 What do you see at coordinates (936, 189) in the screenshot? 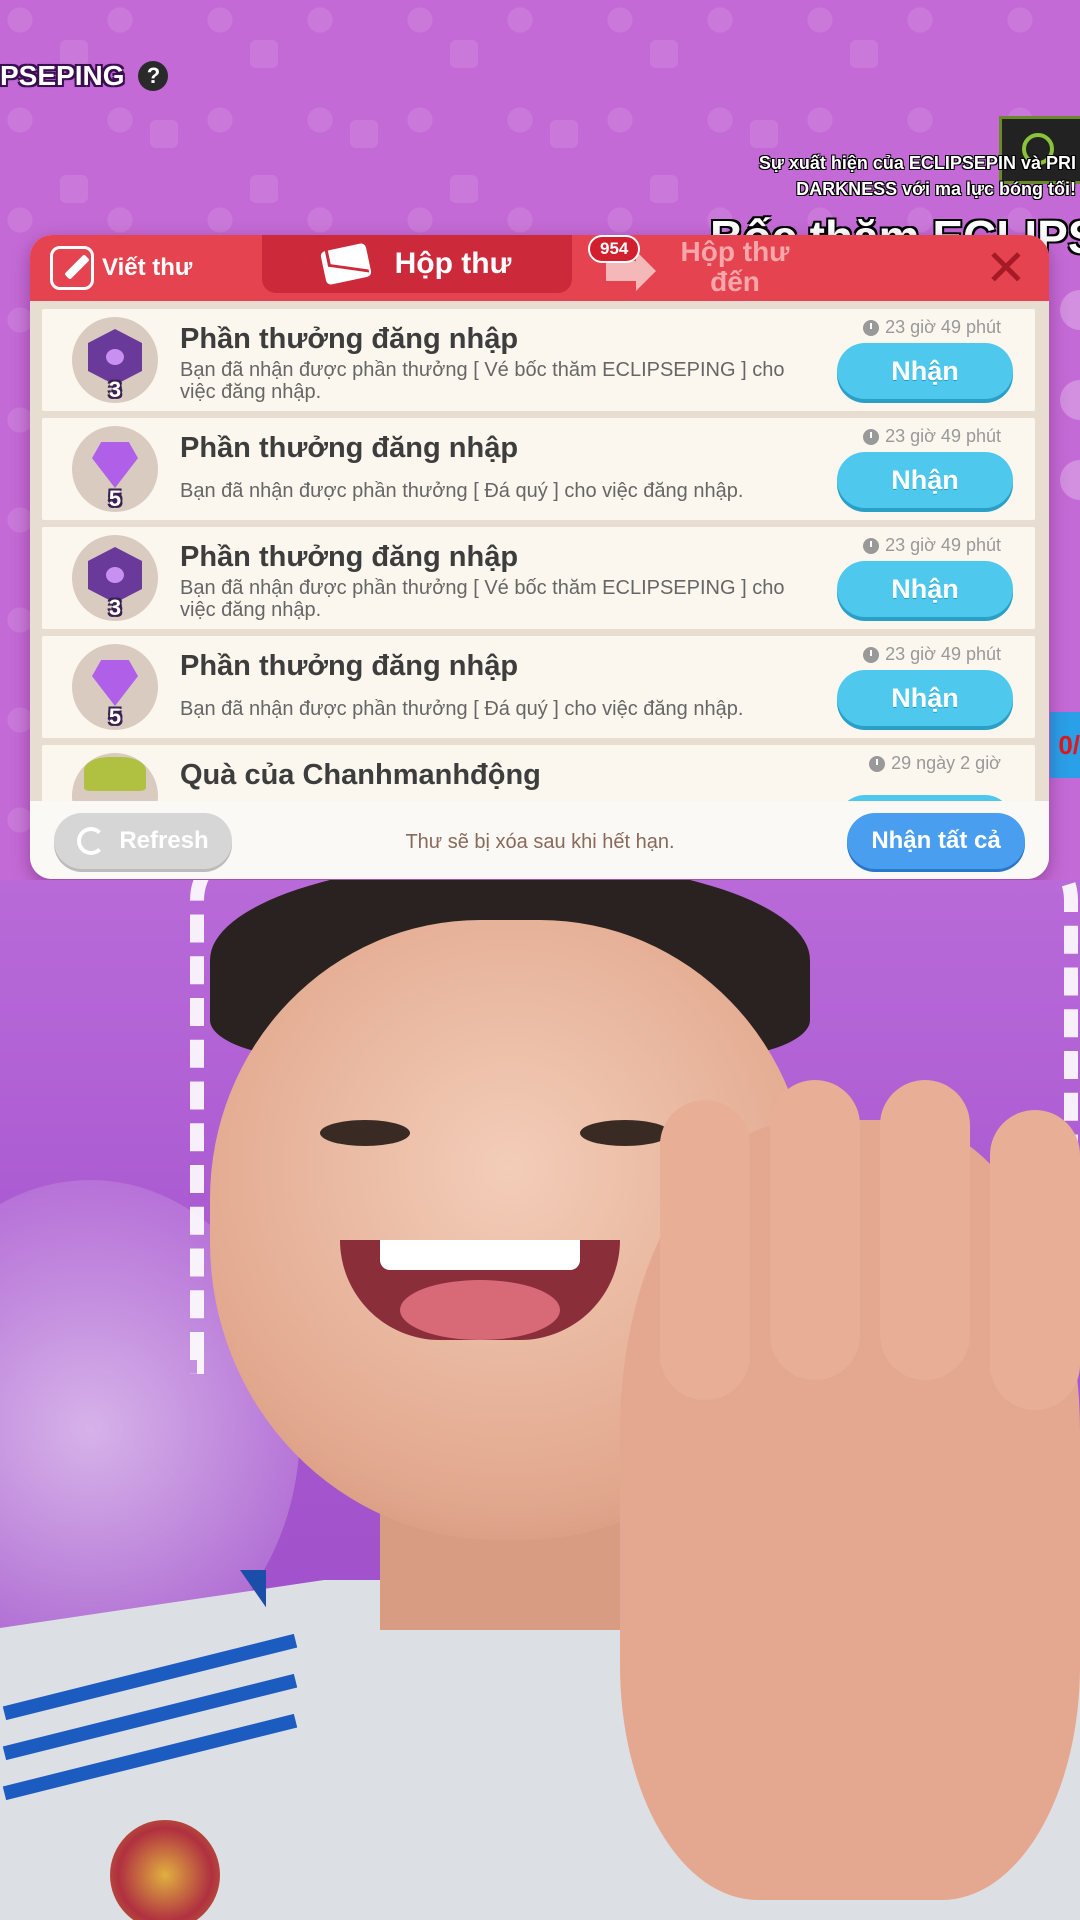
I see `announcement-line2: DARKNESS với ma lực bóng tối!` at bounding box center [936, 189].